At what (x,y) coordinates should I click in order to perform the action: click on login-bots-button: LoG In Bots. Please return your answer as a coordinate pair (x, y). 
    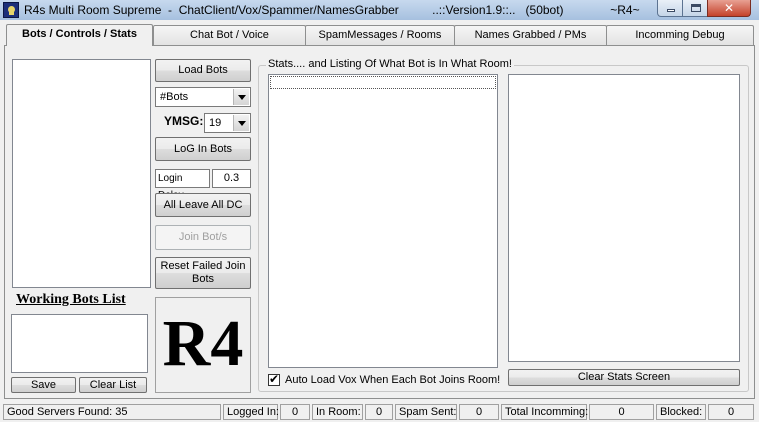
    Looking at the image, I should click on (203, 149).